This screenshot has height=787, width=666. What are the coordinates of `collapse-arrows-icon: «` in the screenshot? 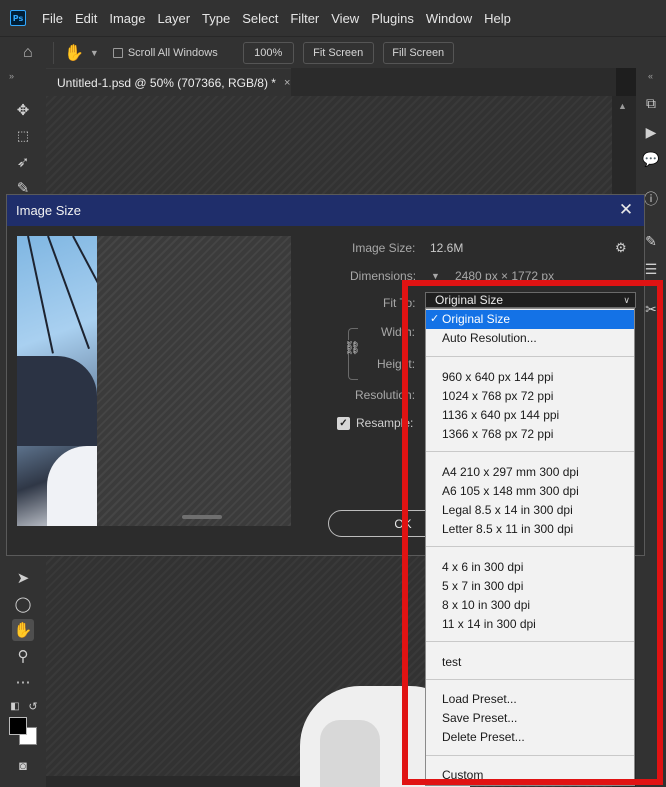 It's located at (650, 76).